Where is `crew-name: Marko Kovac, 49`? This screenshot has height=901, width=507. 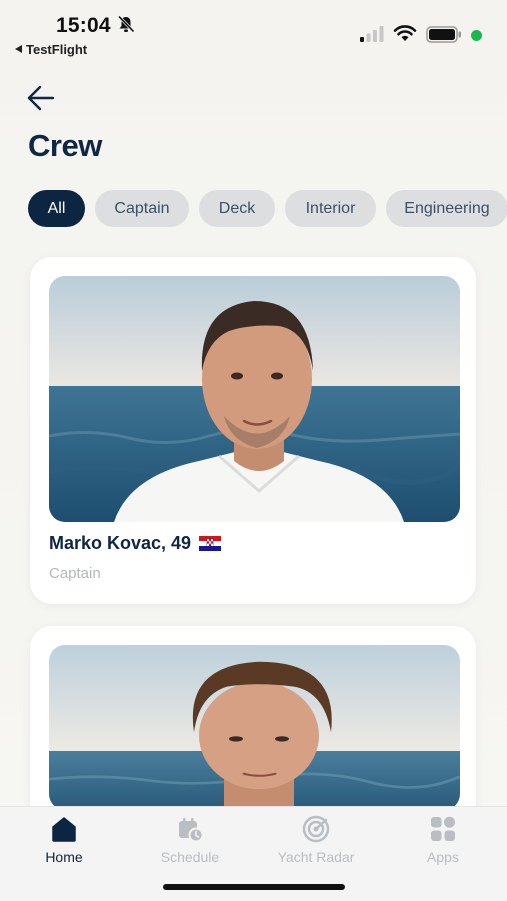
crew-name: Marko Kovac, 49 is located at coordinates (120, 543).